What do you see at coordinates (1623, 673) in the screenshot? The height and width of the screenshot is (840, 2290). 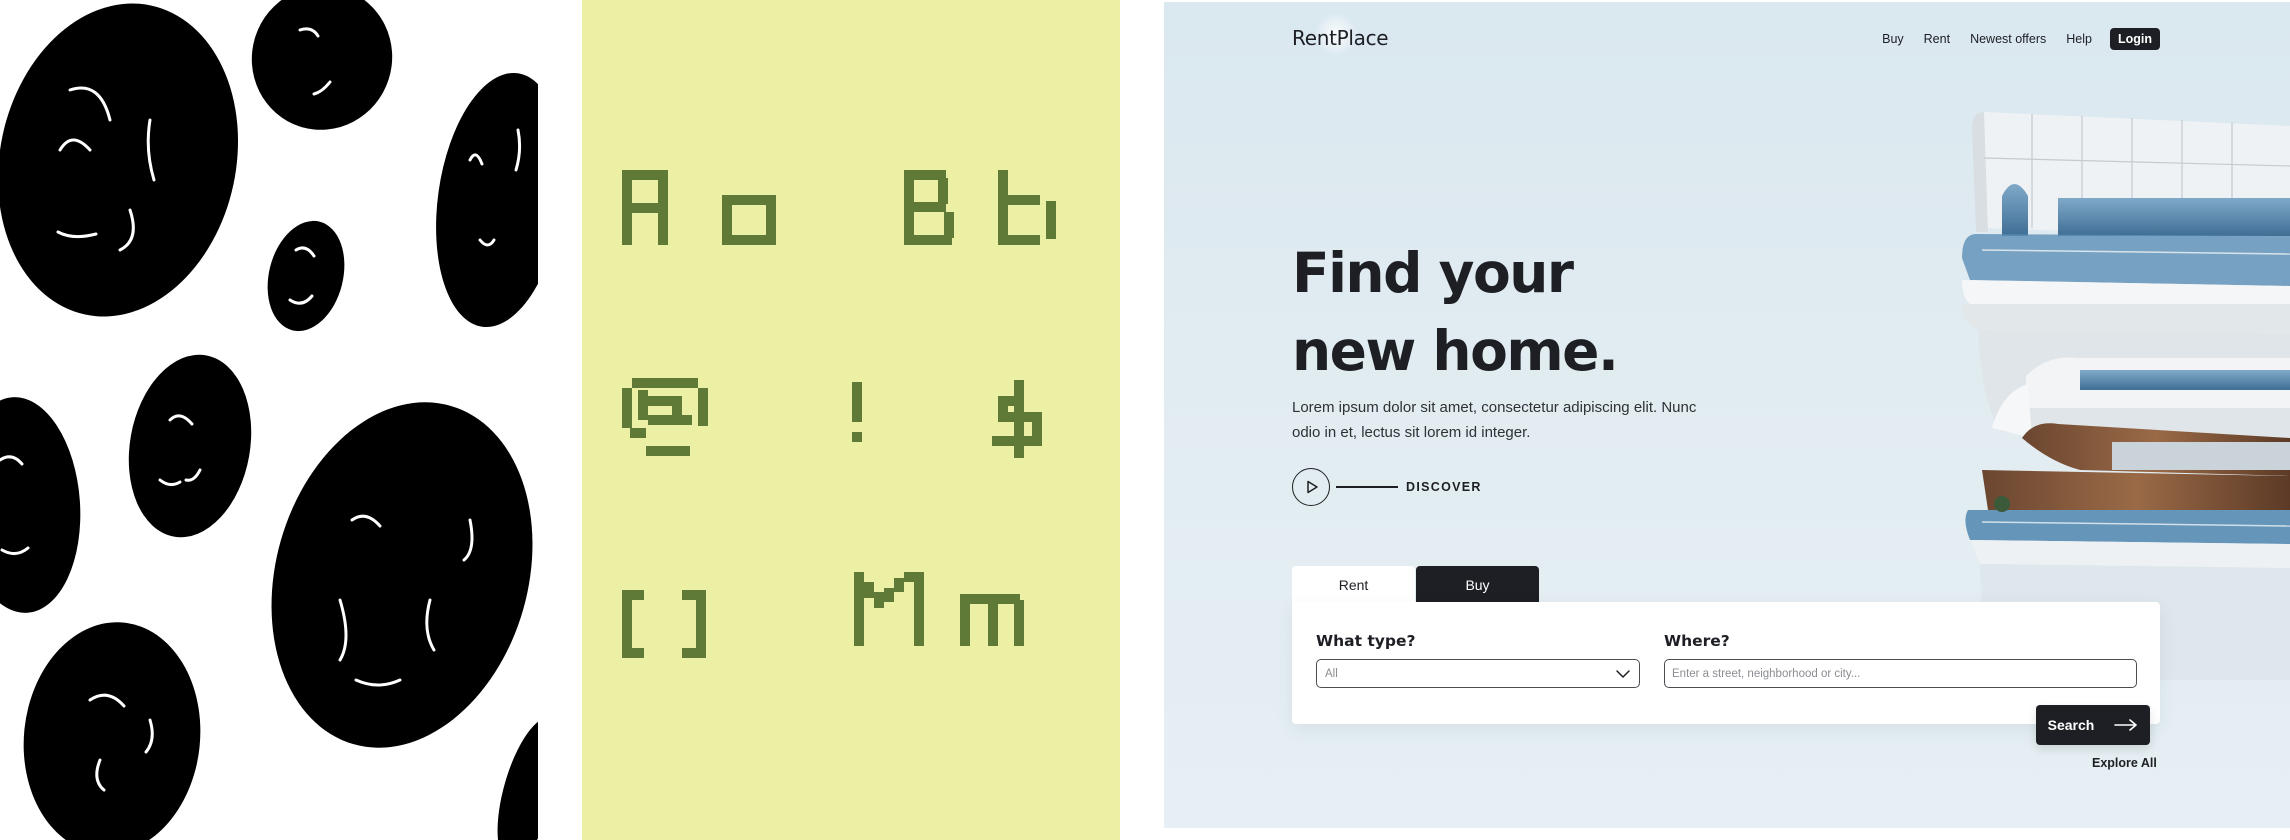 I see `chevron-down-icon` at bounding box center [1623, 673].